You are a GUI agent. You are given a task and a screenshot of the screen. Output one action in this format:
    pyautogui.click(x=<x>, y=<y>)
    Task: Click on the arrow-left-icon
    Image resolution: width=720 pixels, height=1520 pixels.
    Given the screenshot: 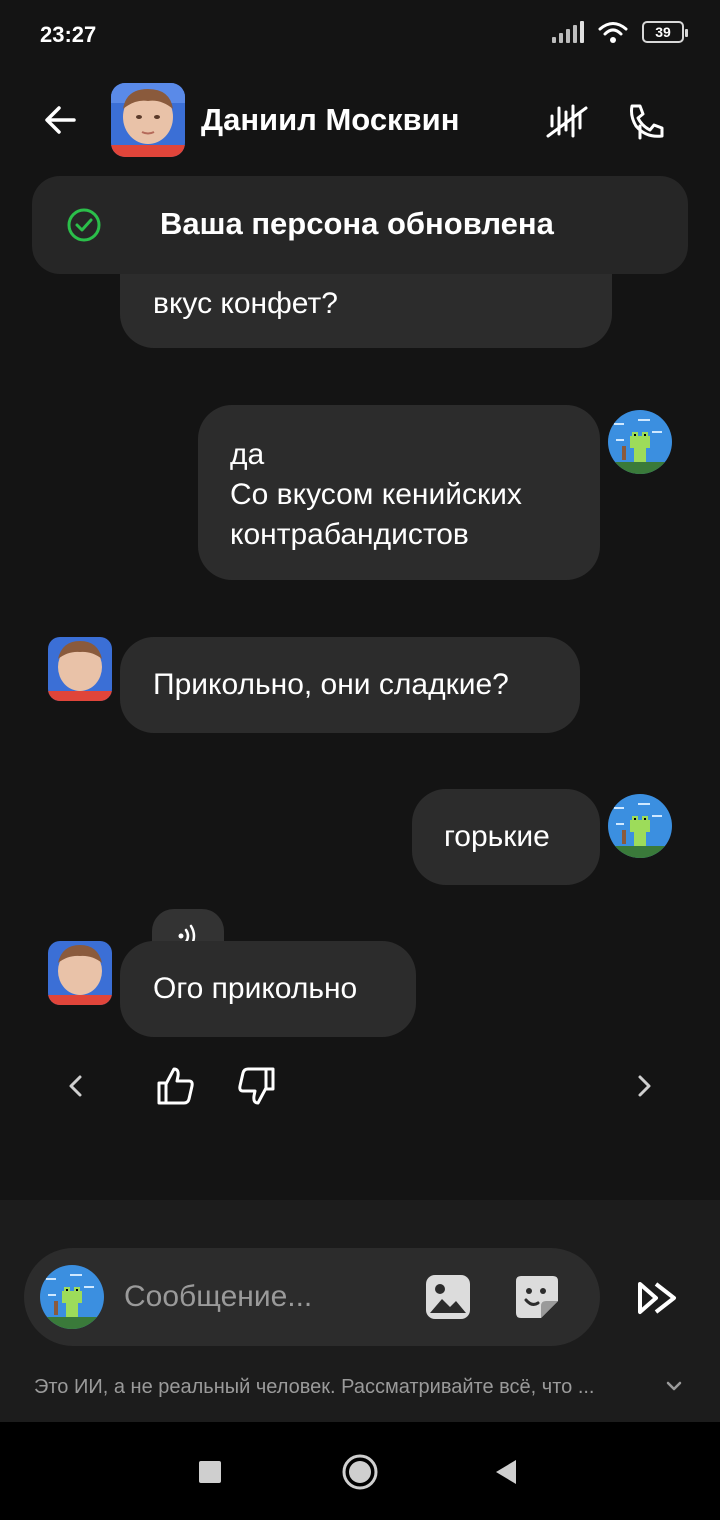 What is the action you would take?
    pyautogui.click(x=60, y=120)
    